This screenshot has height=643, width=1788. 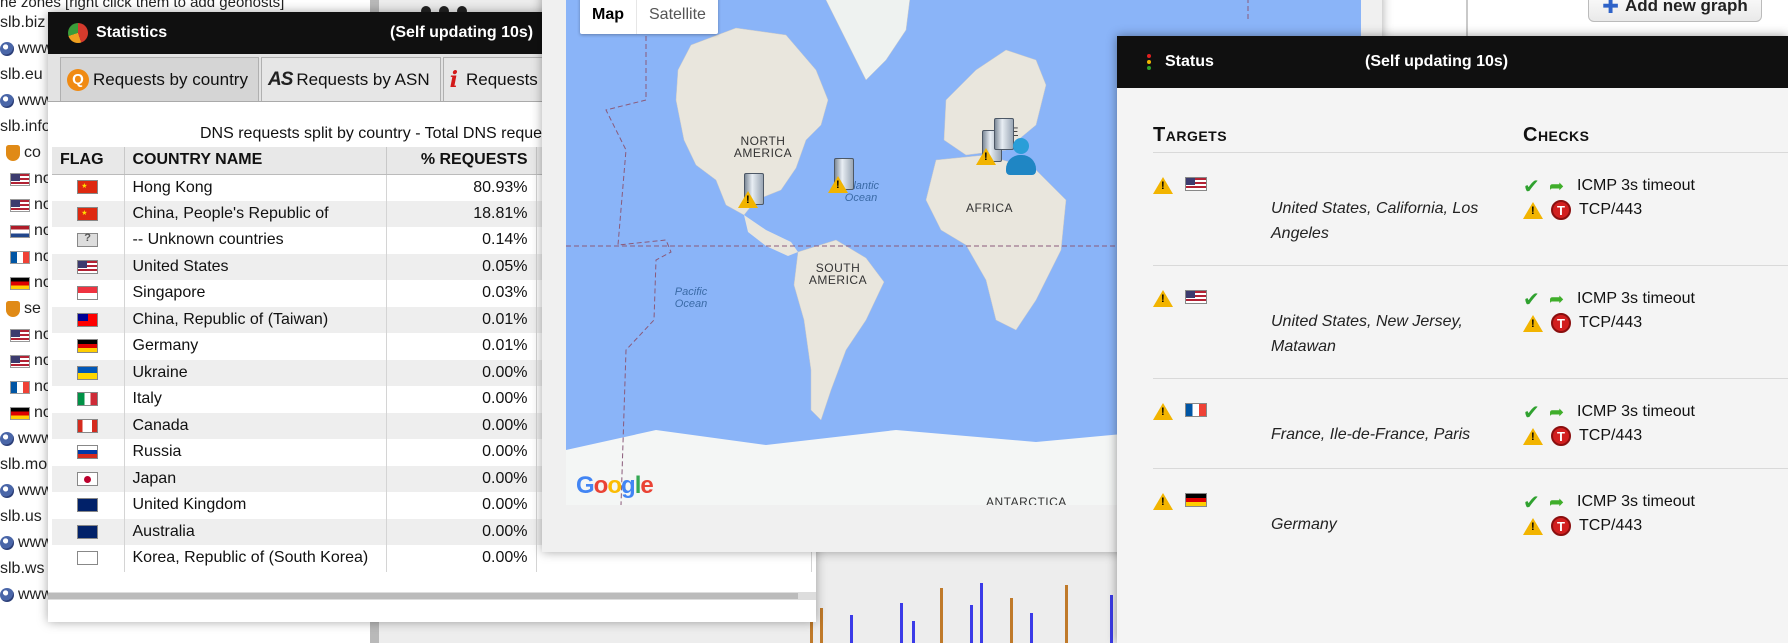 I want to click on tab-requests-by-country: Q Requests by country, so click(x=159, y=79).